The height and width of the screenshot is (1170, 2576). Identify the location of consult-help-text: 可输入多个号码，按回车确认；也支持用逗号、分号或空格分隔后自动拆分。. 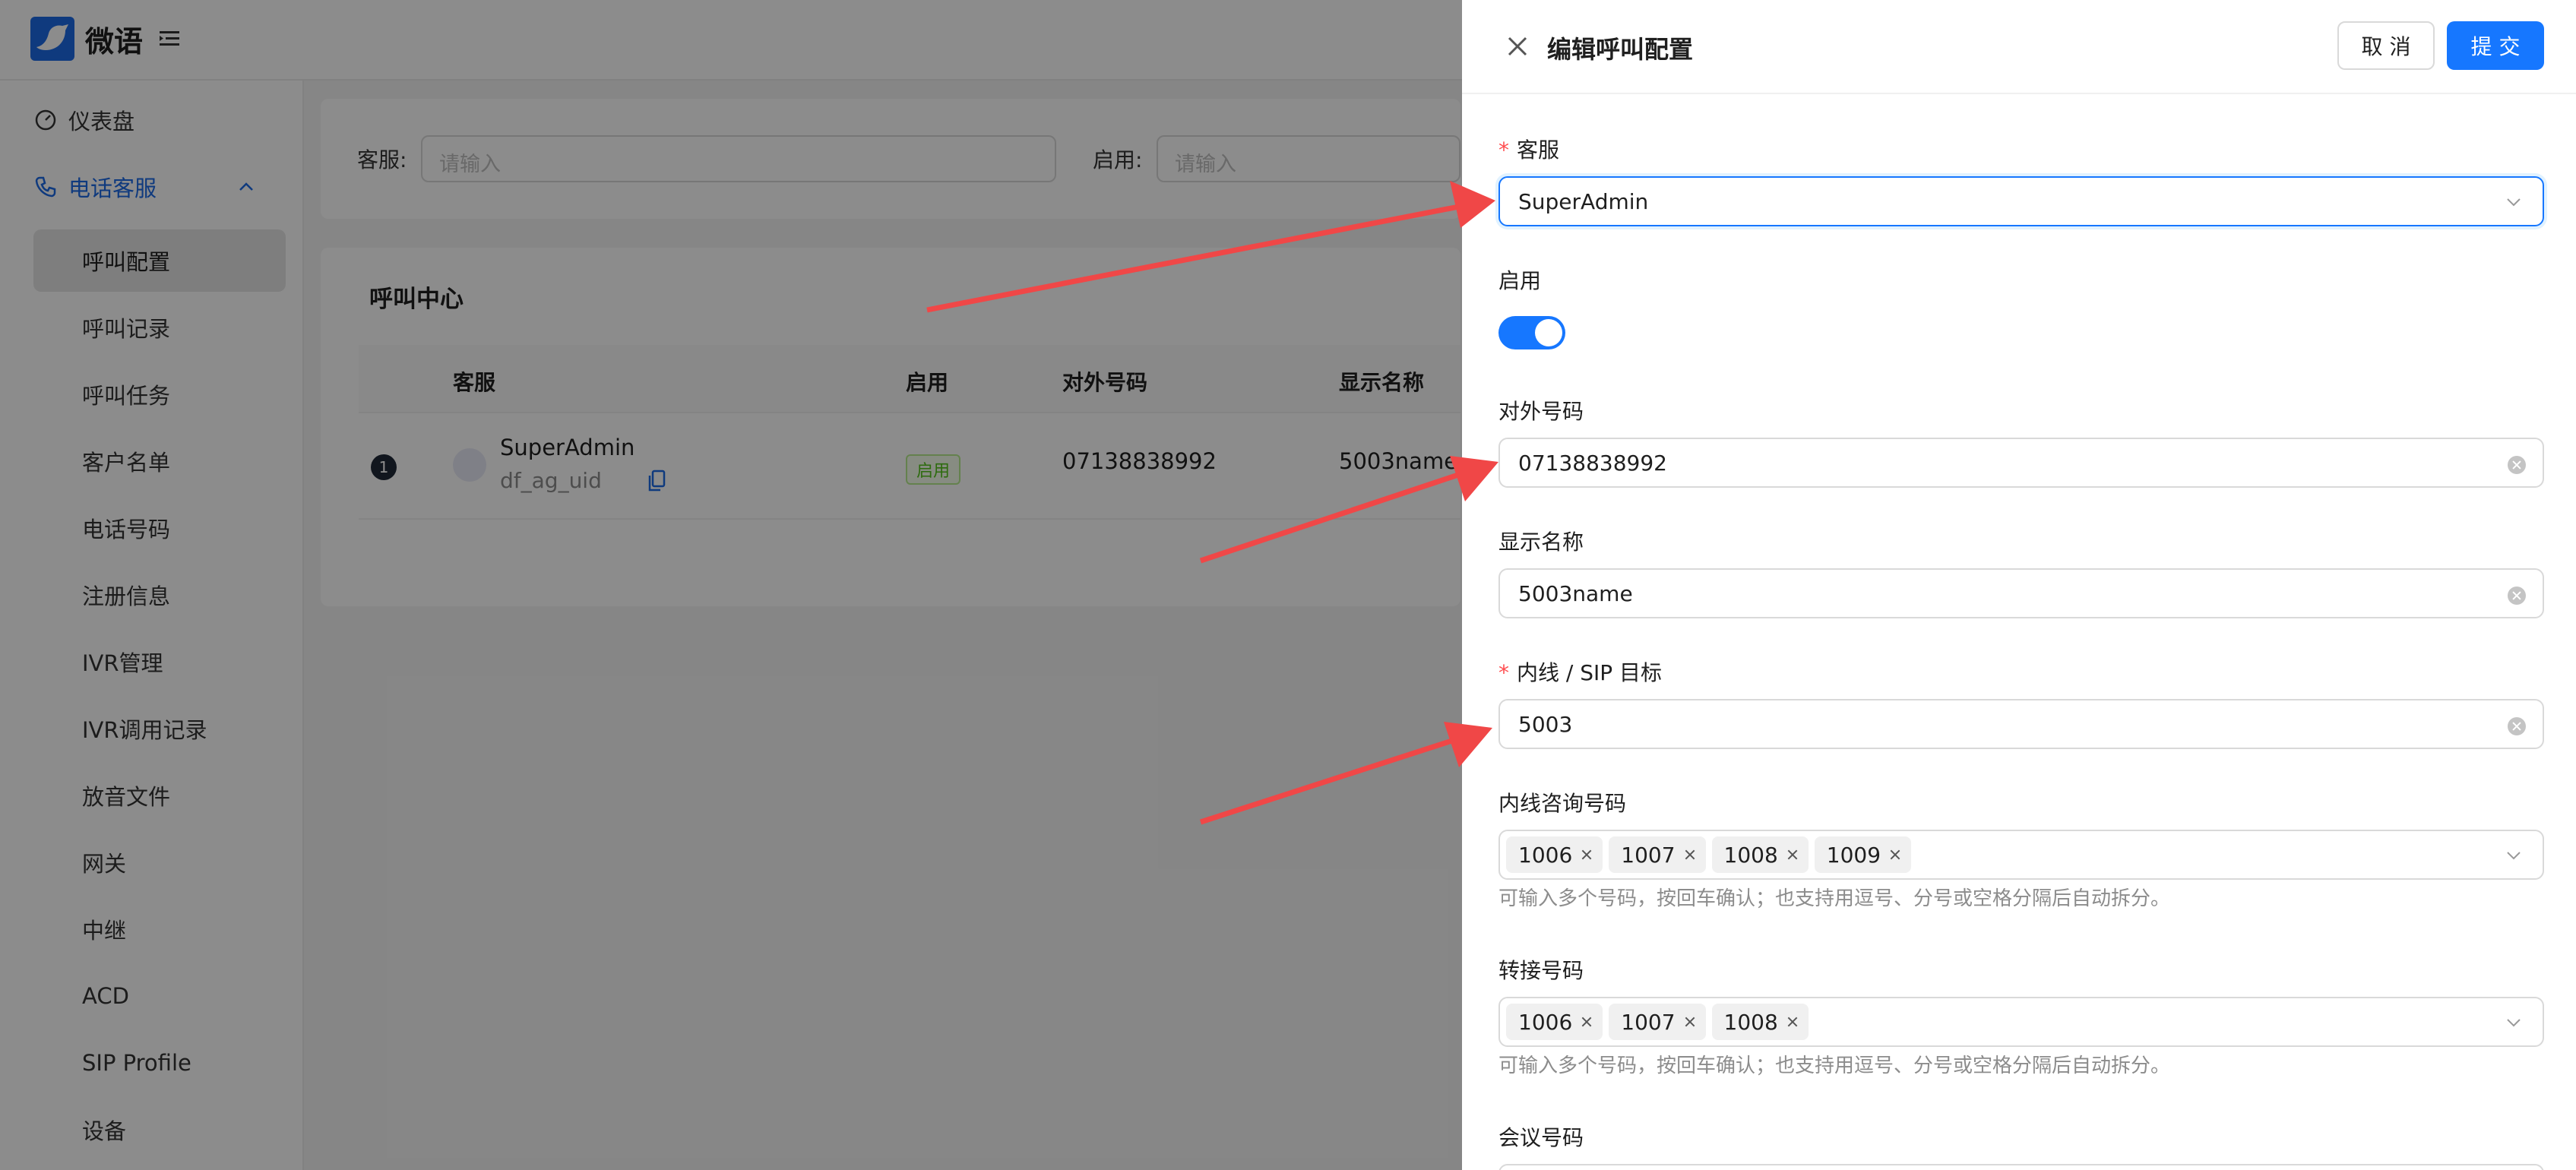
(1834, 898).